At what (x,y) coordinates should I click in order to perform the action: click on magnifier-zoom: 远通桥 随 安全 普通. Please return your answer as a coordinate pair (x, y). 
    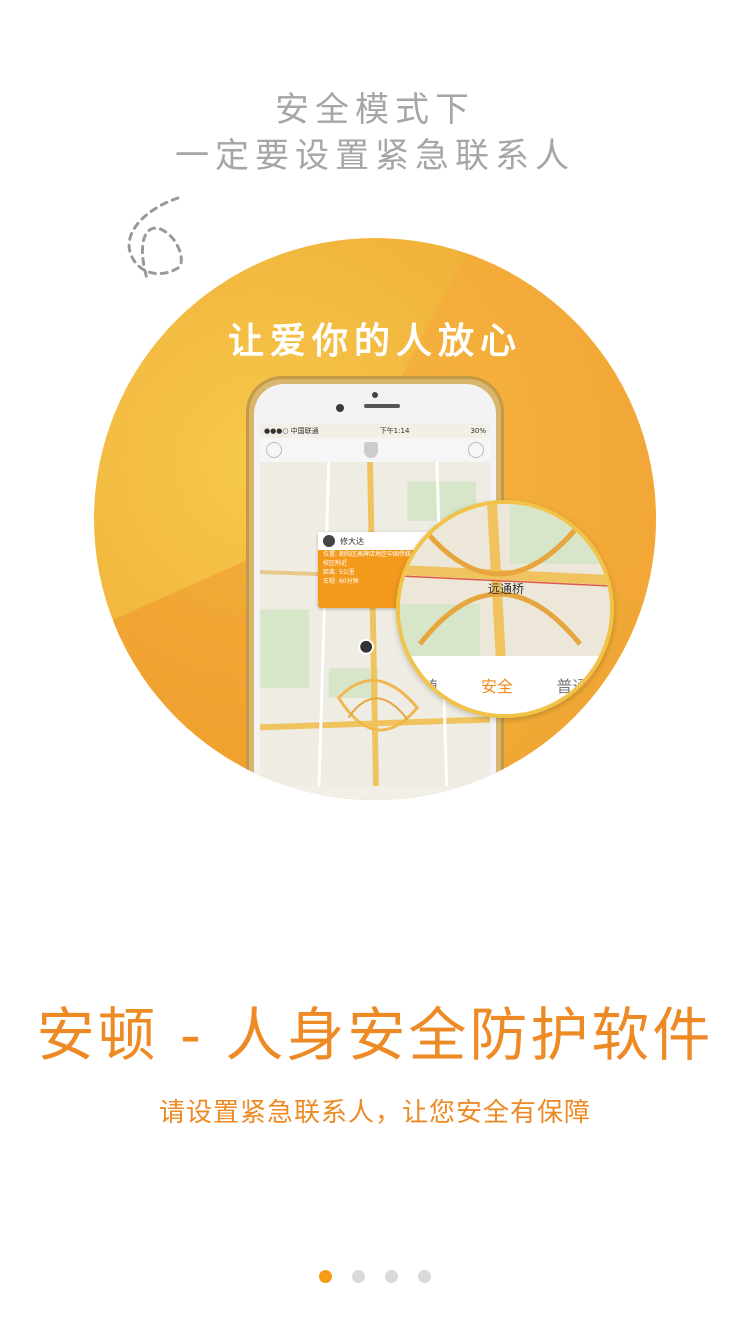
    Looking at the image, I should click on (505, 609).